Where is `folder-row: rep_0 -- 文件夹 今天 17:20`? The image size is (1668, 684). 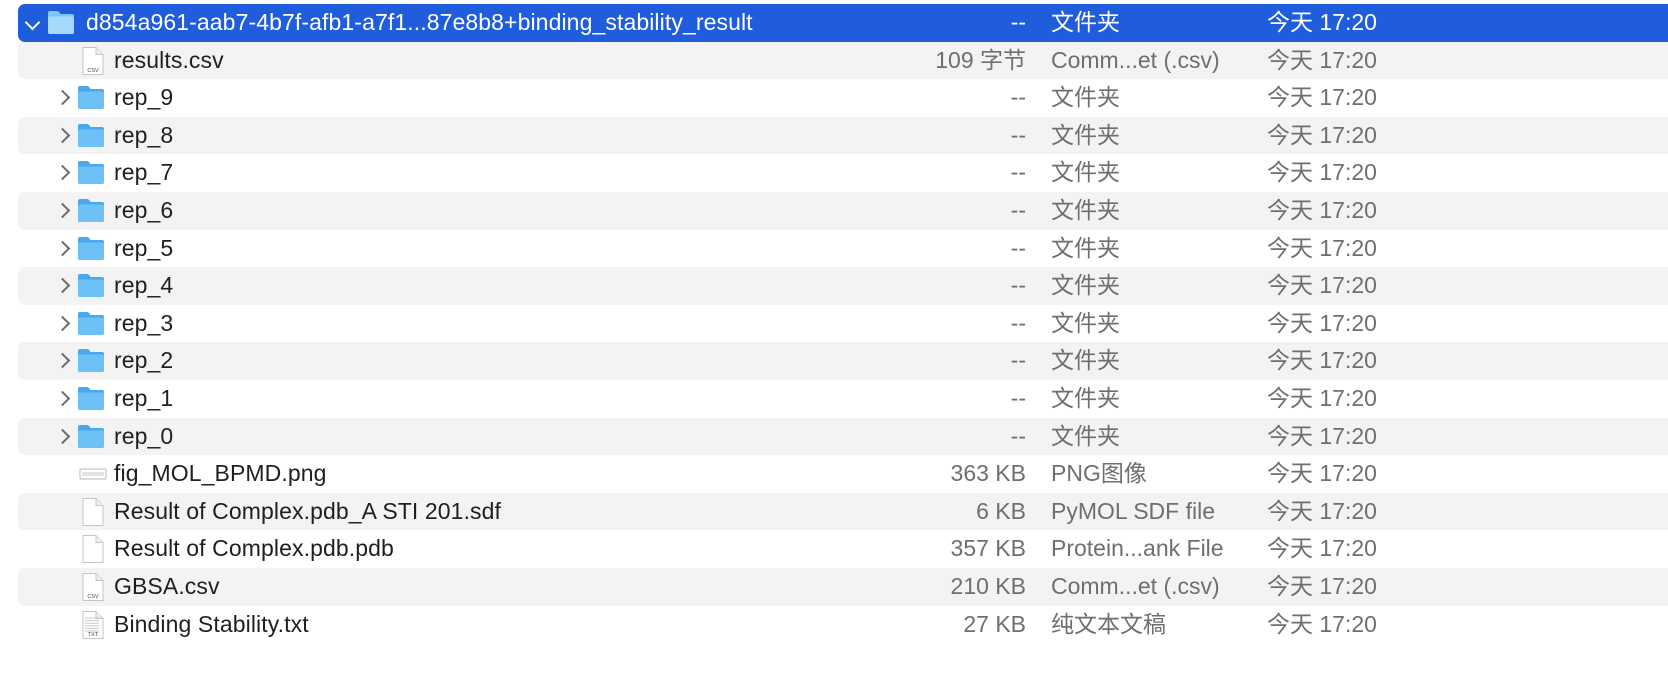
folder-row: rep_0 -- 文件夹 今天 17:20 is located at coordinates (843, 436).